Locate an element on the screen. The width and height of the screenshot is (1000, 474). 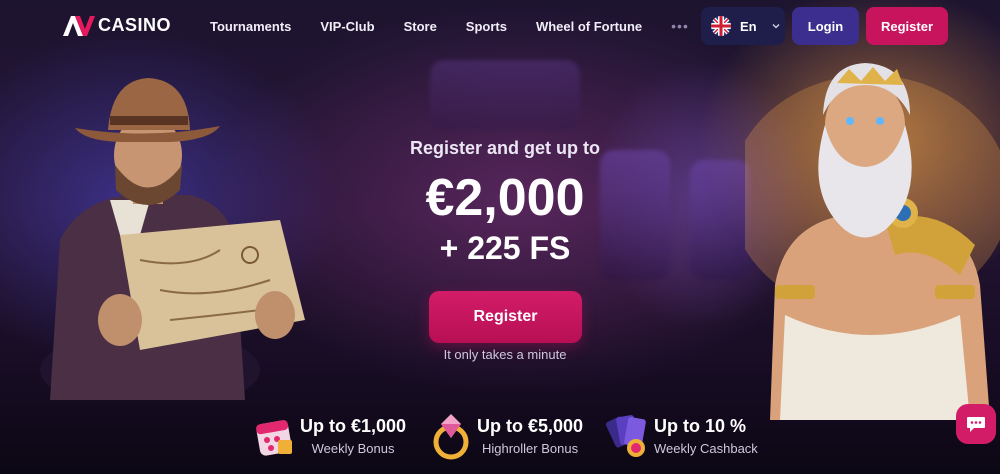
bonus-subtitle: Weekly Cashback is located at coordinates (706, 448).